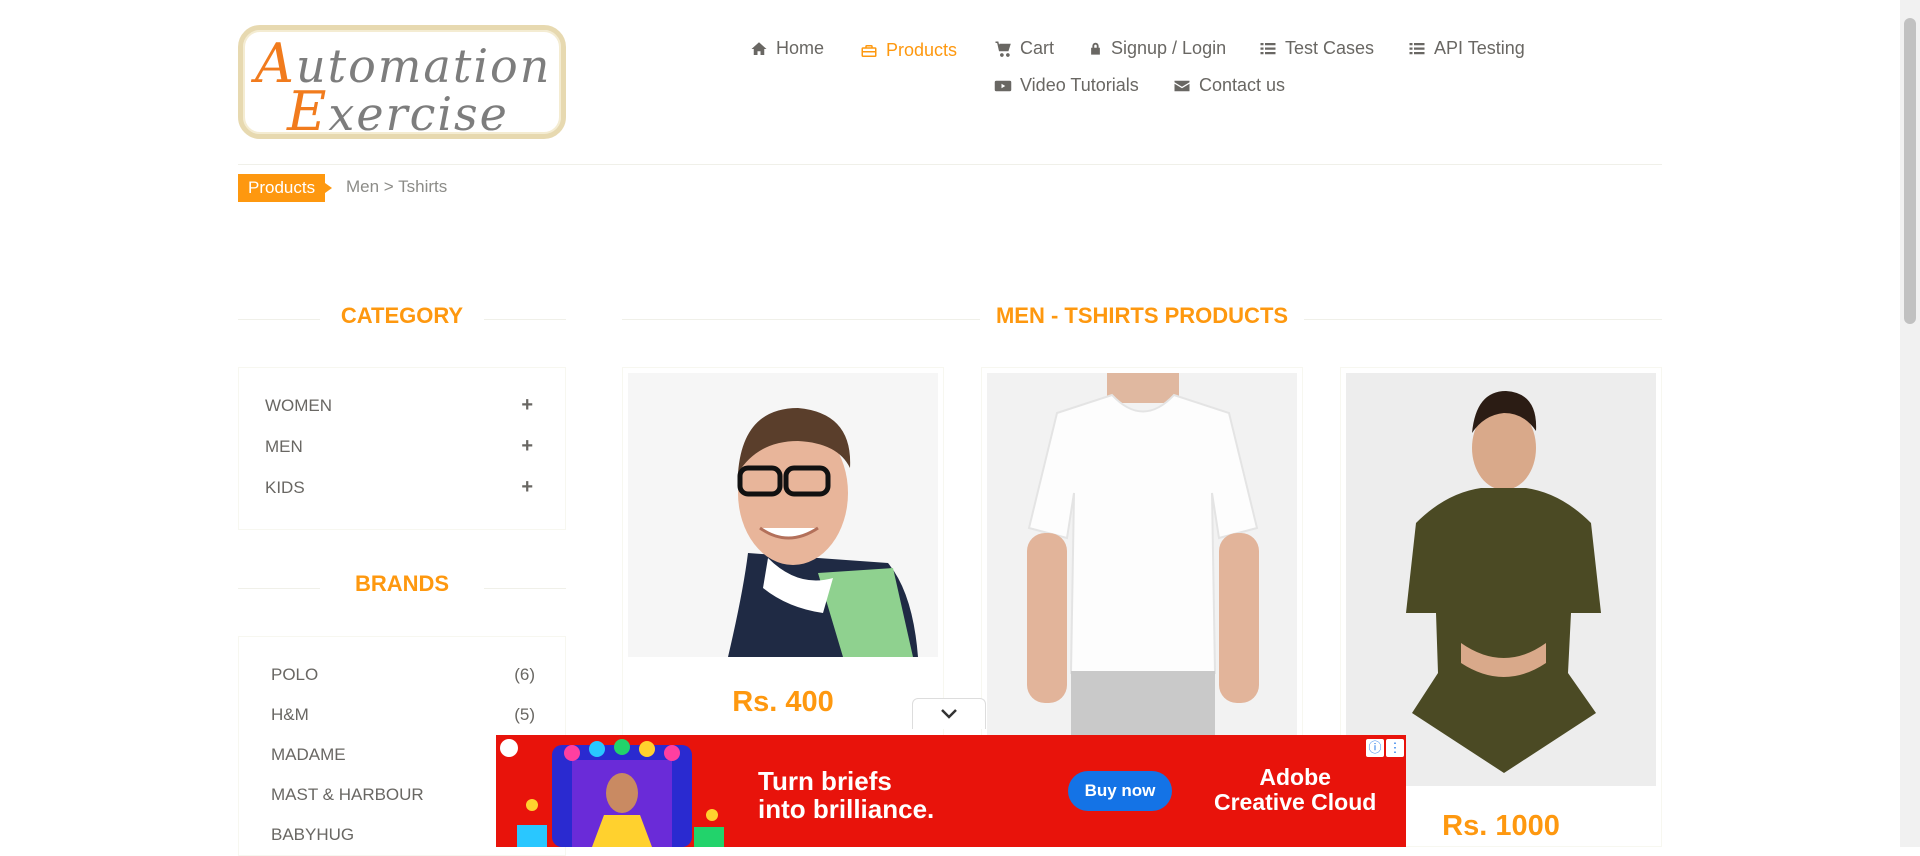  What do you see at coordinates (1395, 748) in the screenshot?
I see `more-options-icon: ⋮` at bounding box center [1395, 748].